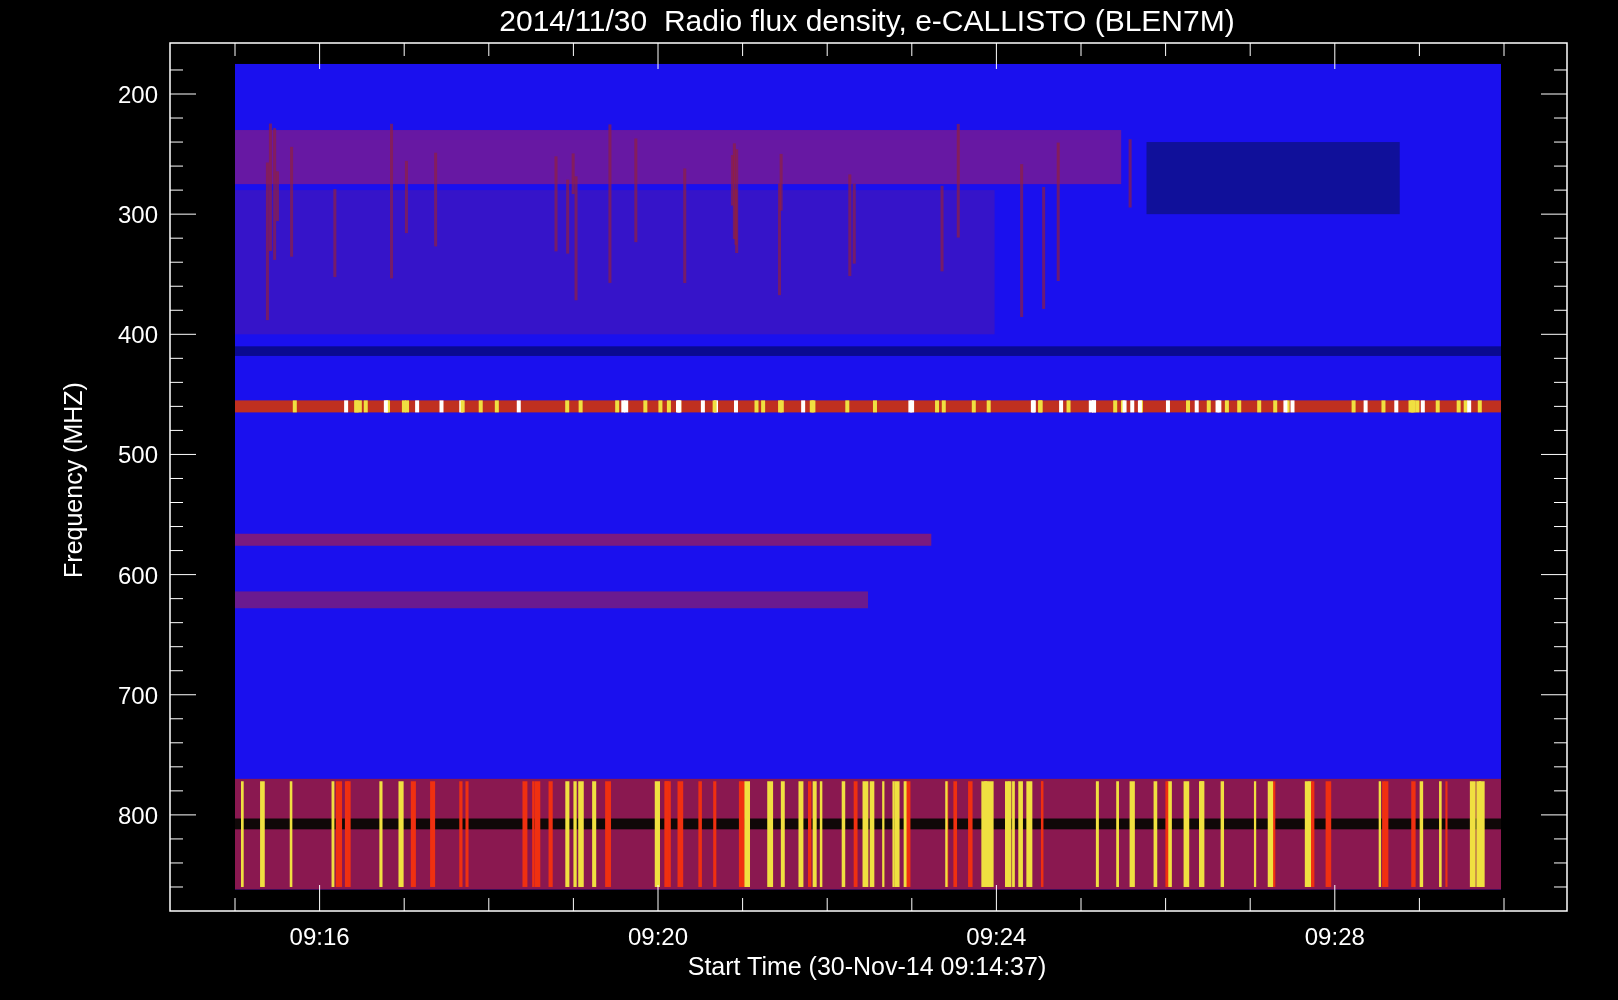 The image size is (1618, 1000). I want to click on axis-tick-label: 09:16, so click(319, 936).